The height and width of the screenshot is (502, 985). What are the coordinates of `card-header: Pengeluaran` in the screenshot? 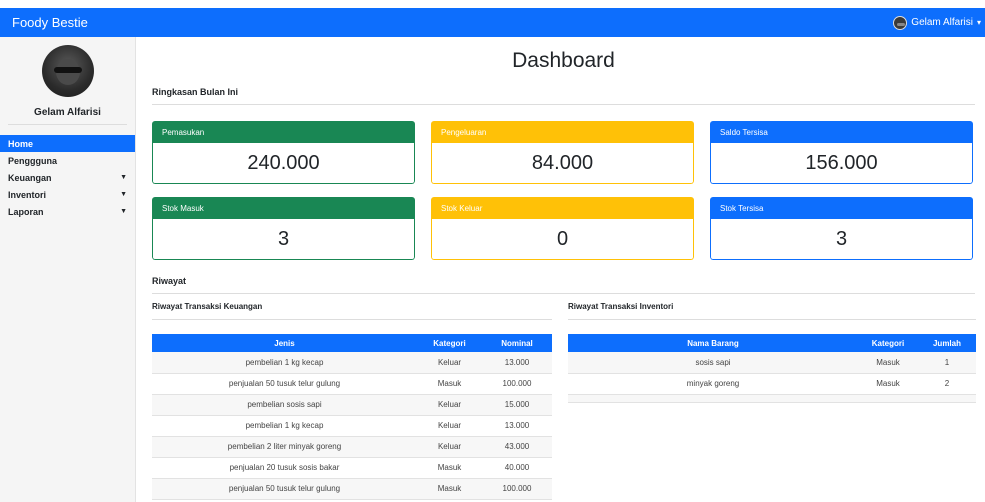 It's located at (562, 132).